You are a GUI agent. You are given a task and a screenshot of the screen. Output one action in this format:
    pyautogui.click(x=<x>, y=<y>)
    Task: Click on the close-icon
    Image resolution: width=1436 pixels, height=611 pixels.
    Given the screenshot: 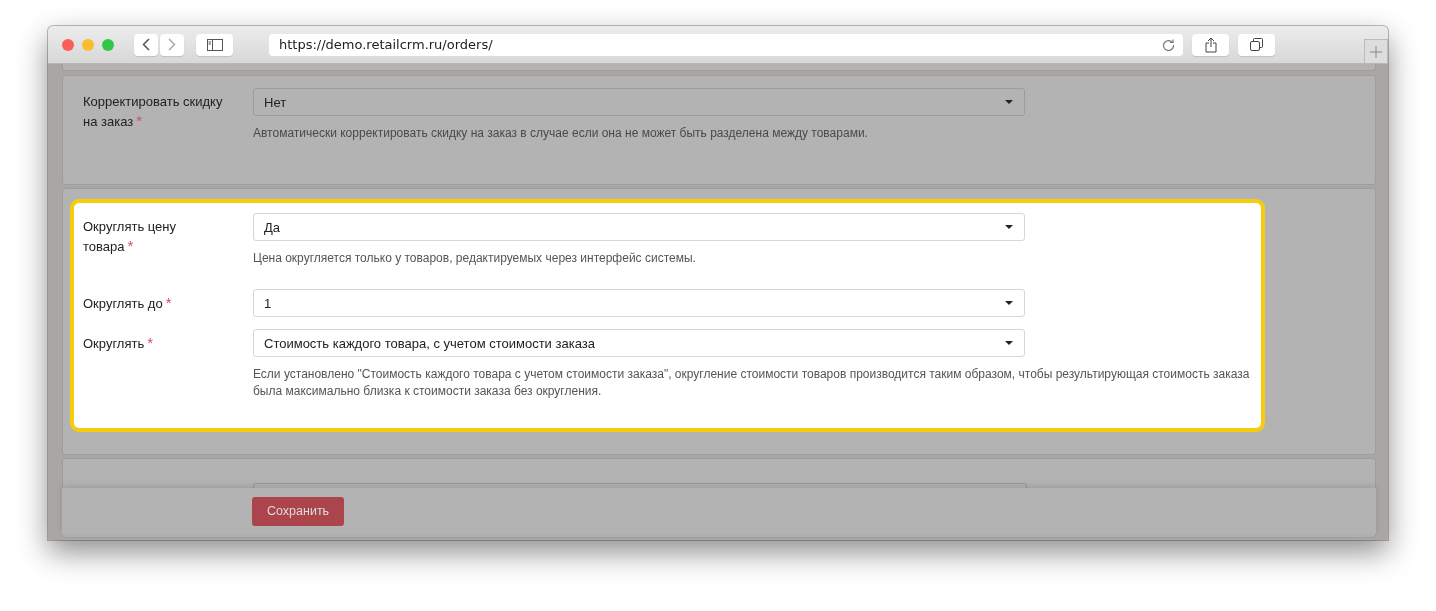 What is the action you would take?
    pyautogui.click(x=68, y=44)
    